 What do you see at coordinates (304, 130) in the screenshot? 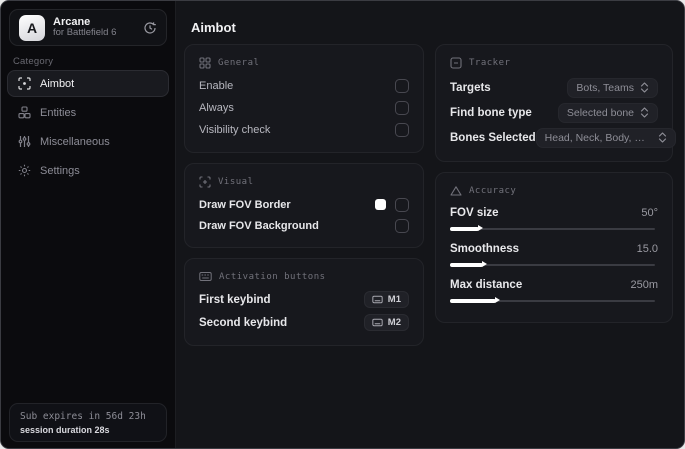
I see `setting-row-visibility-check: Visibility check` at bounding box center [304, 130].